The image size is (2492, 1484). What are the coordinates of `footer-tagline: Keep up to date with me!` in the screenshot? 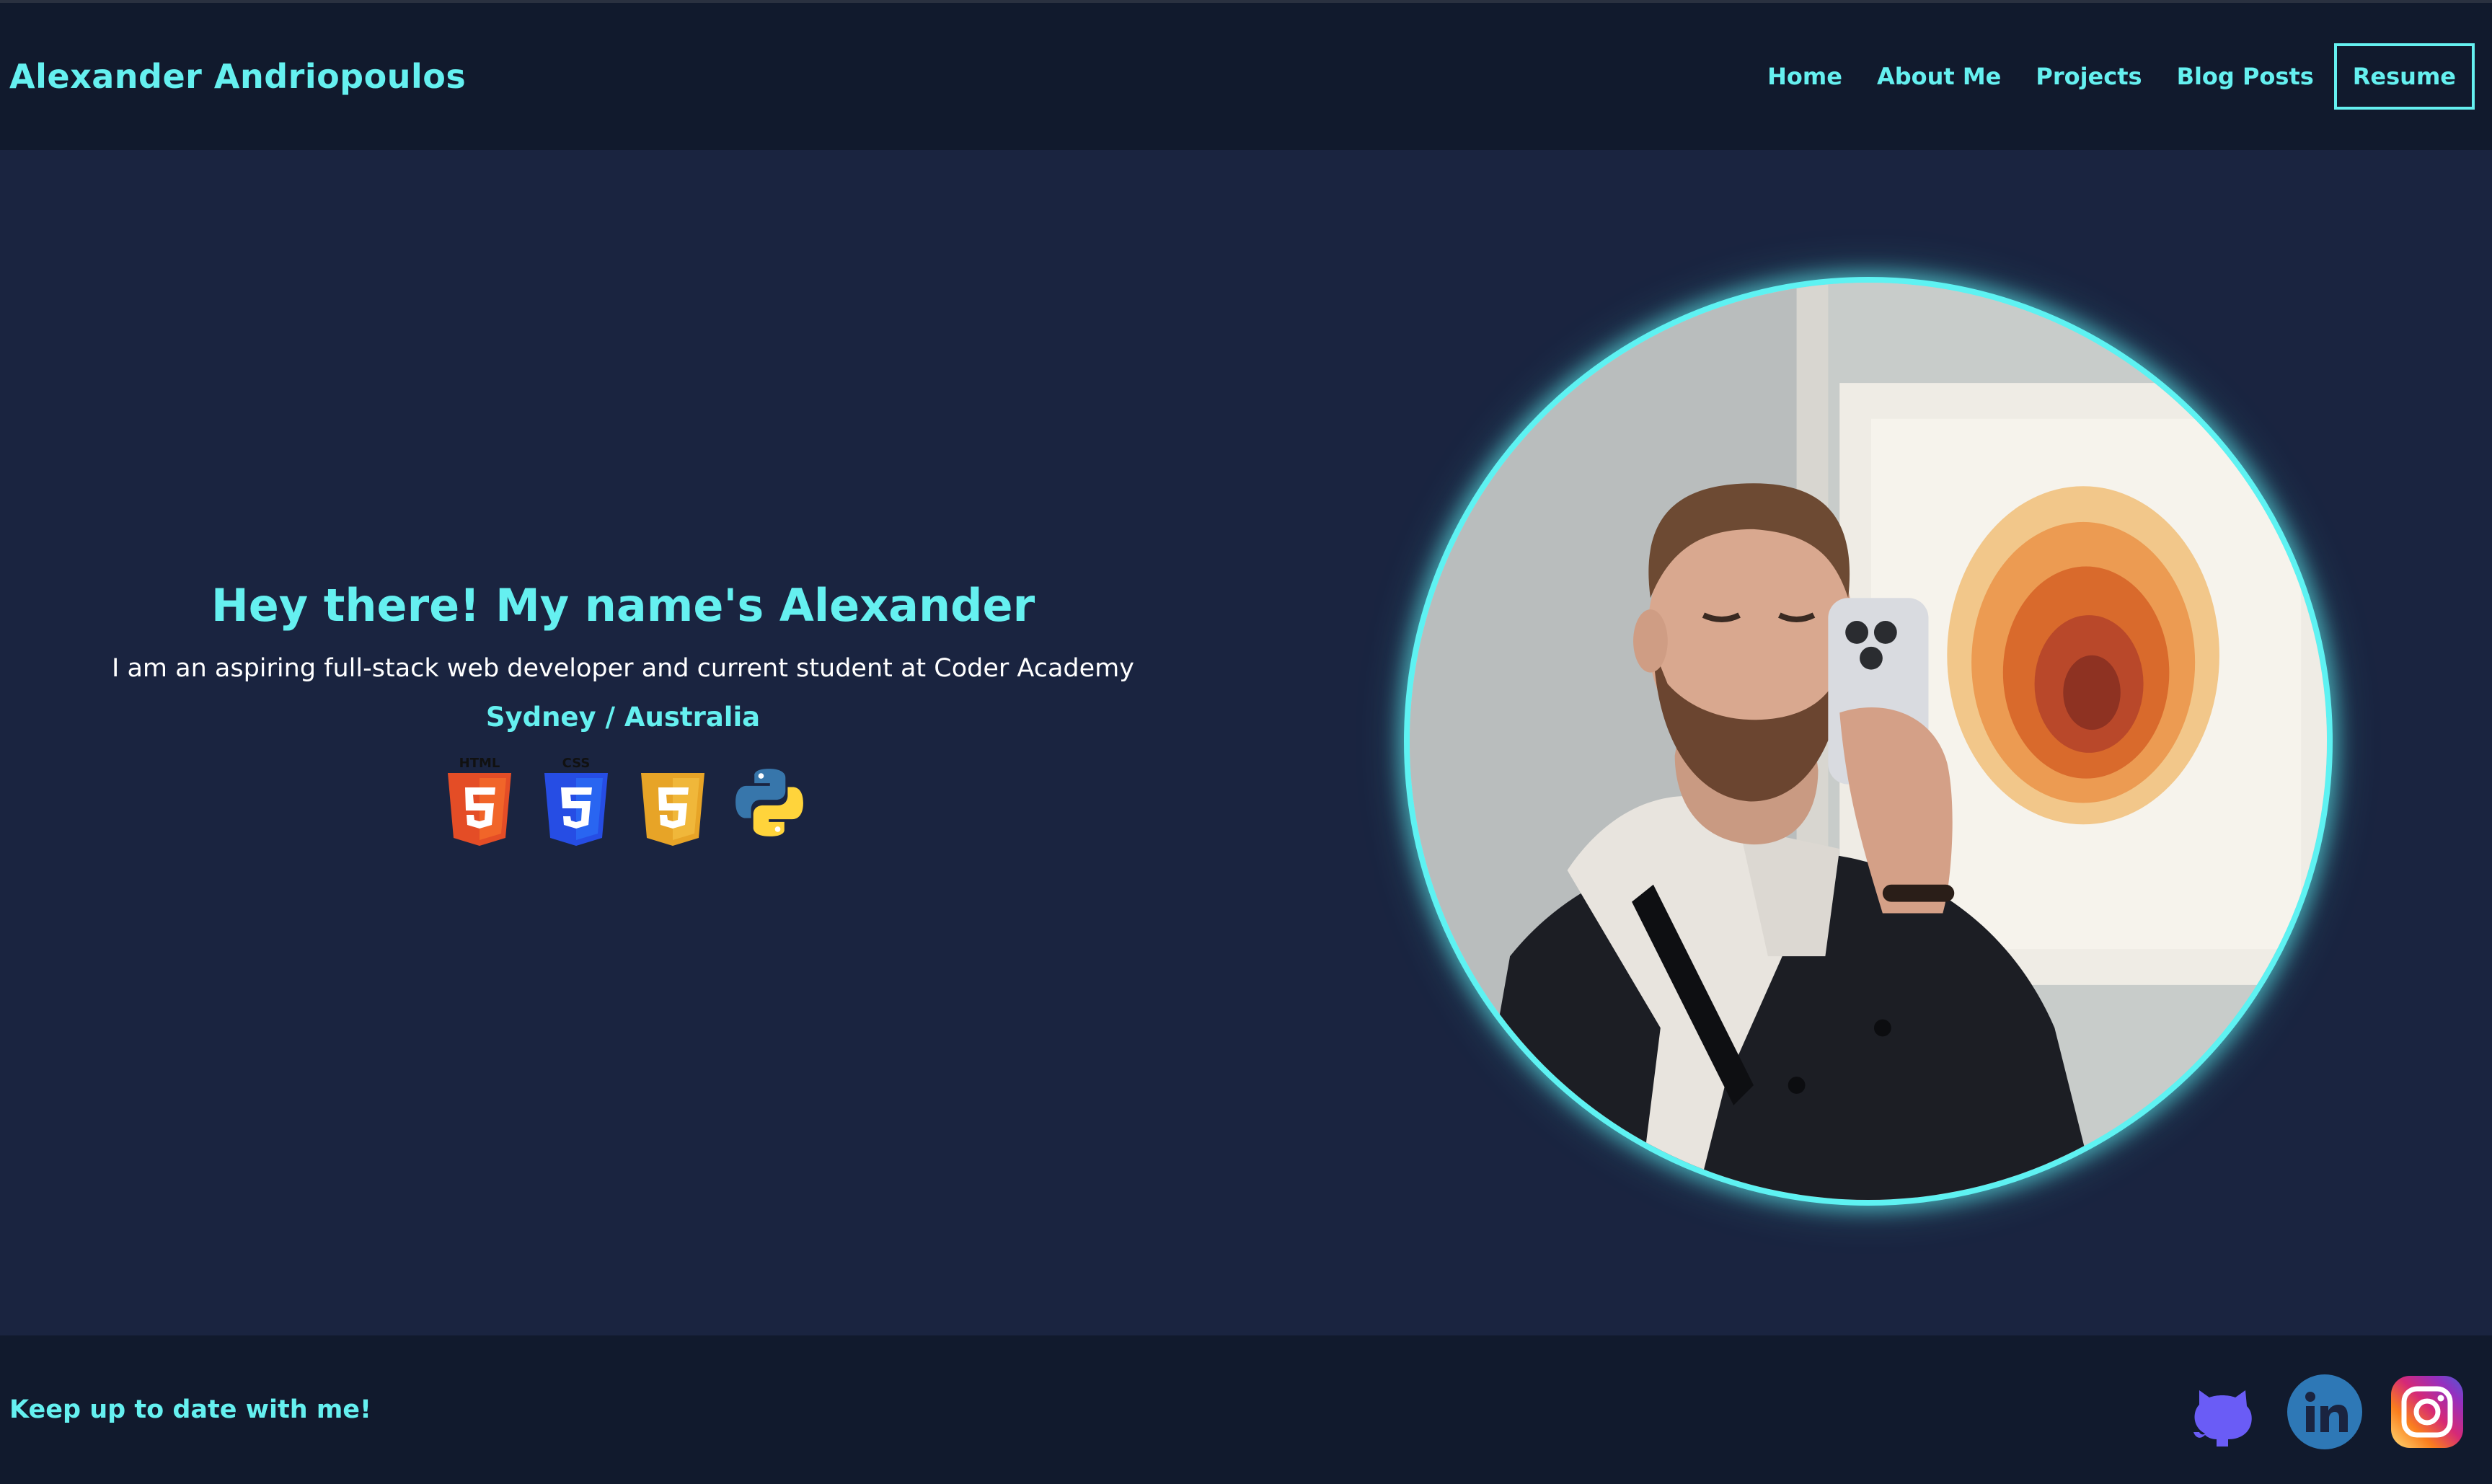 It's located at (190, 1409).